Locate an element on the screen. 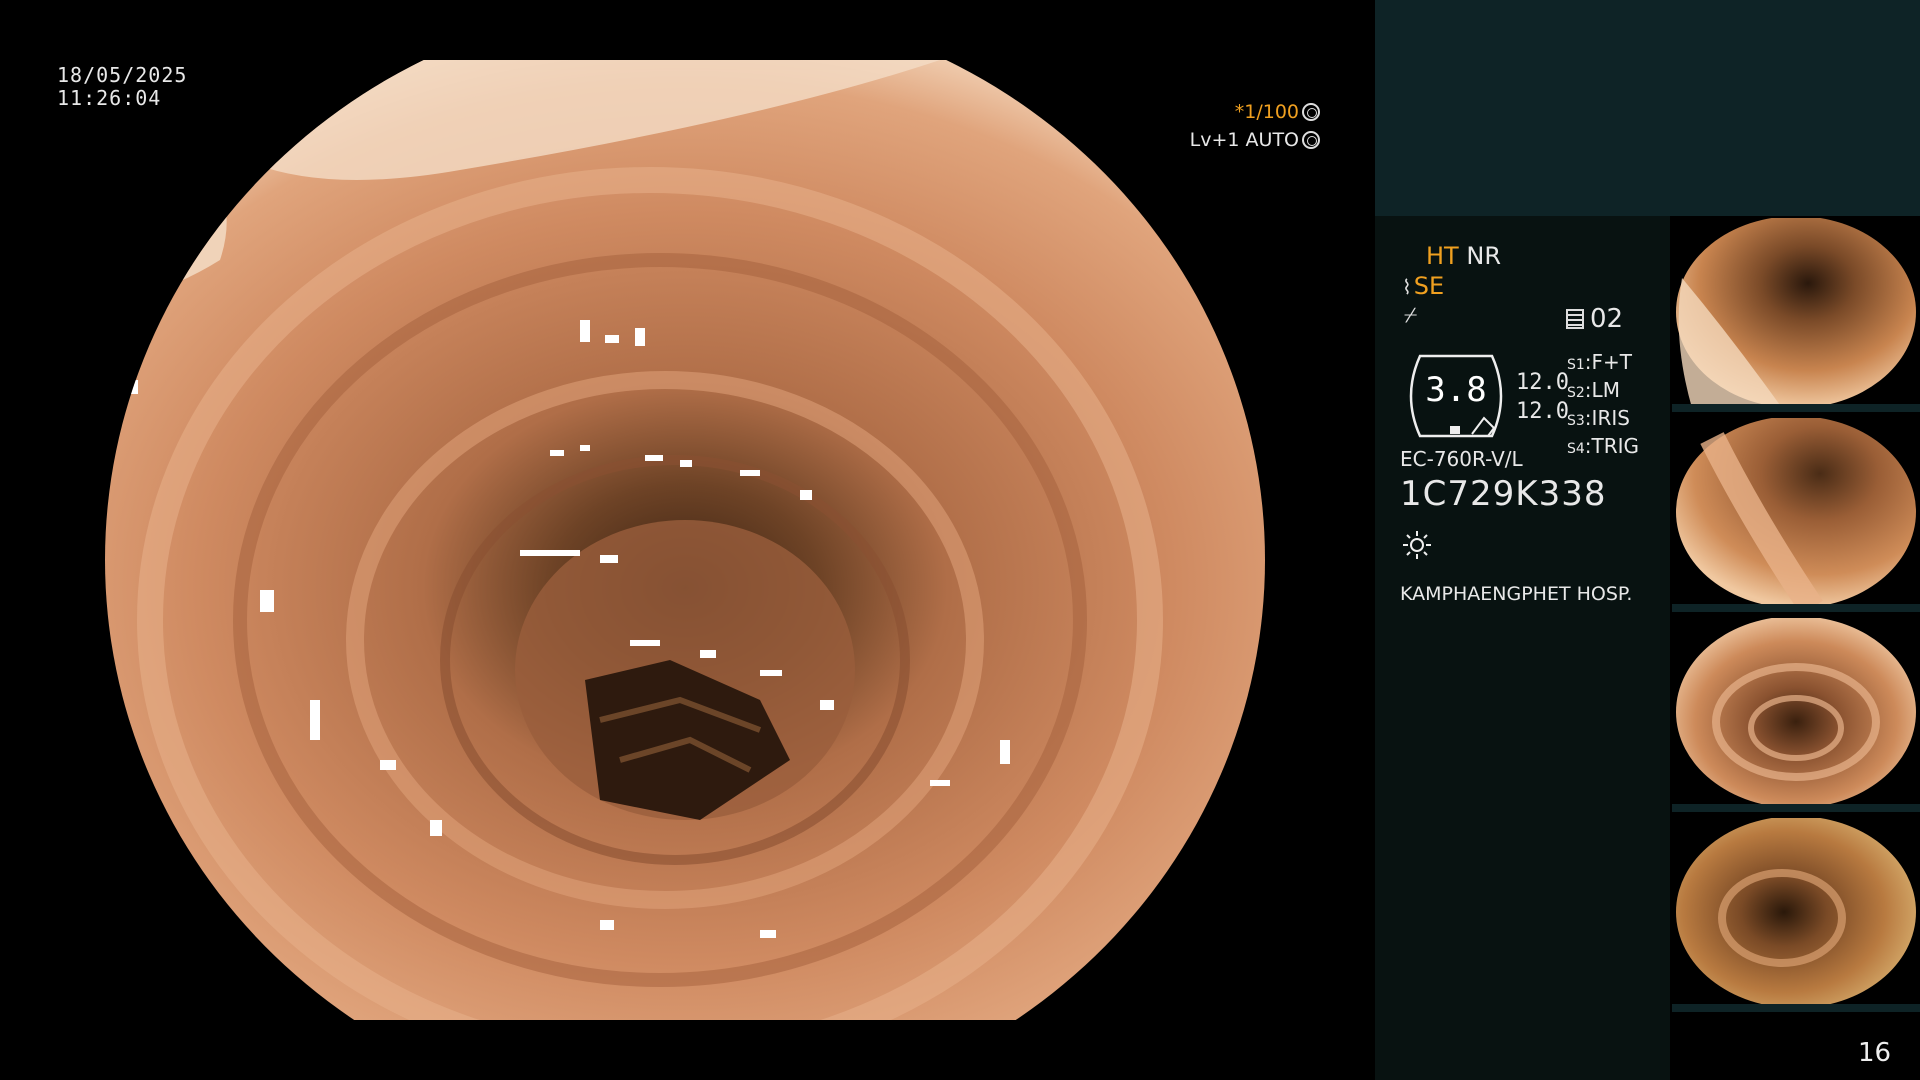 Image resolution: width=1920 pixels, height=1080 pixels. switch-assignments: S1:F+T S2:LM S3:IRIS S4:TRIG is located at coordinates (1603, 406).